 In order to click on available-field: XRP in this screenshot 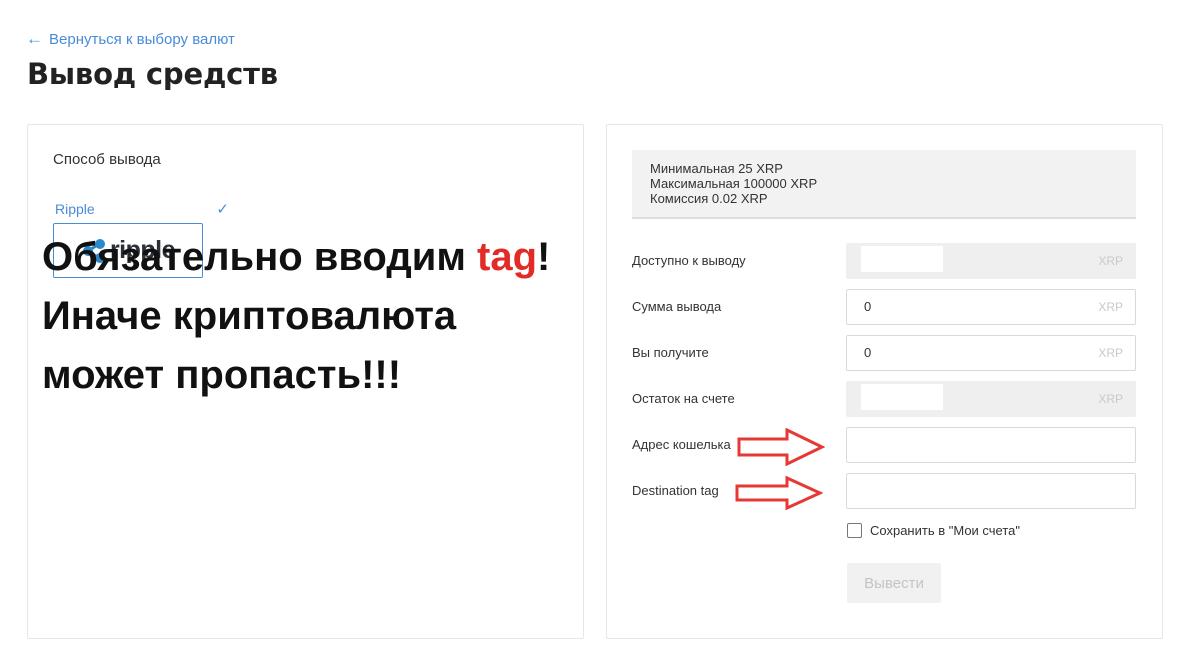, I will do `click(991, 261)`.